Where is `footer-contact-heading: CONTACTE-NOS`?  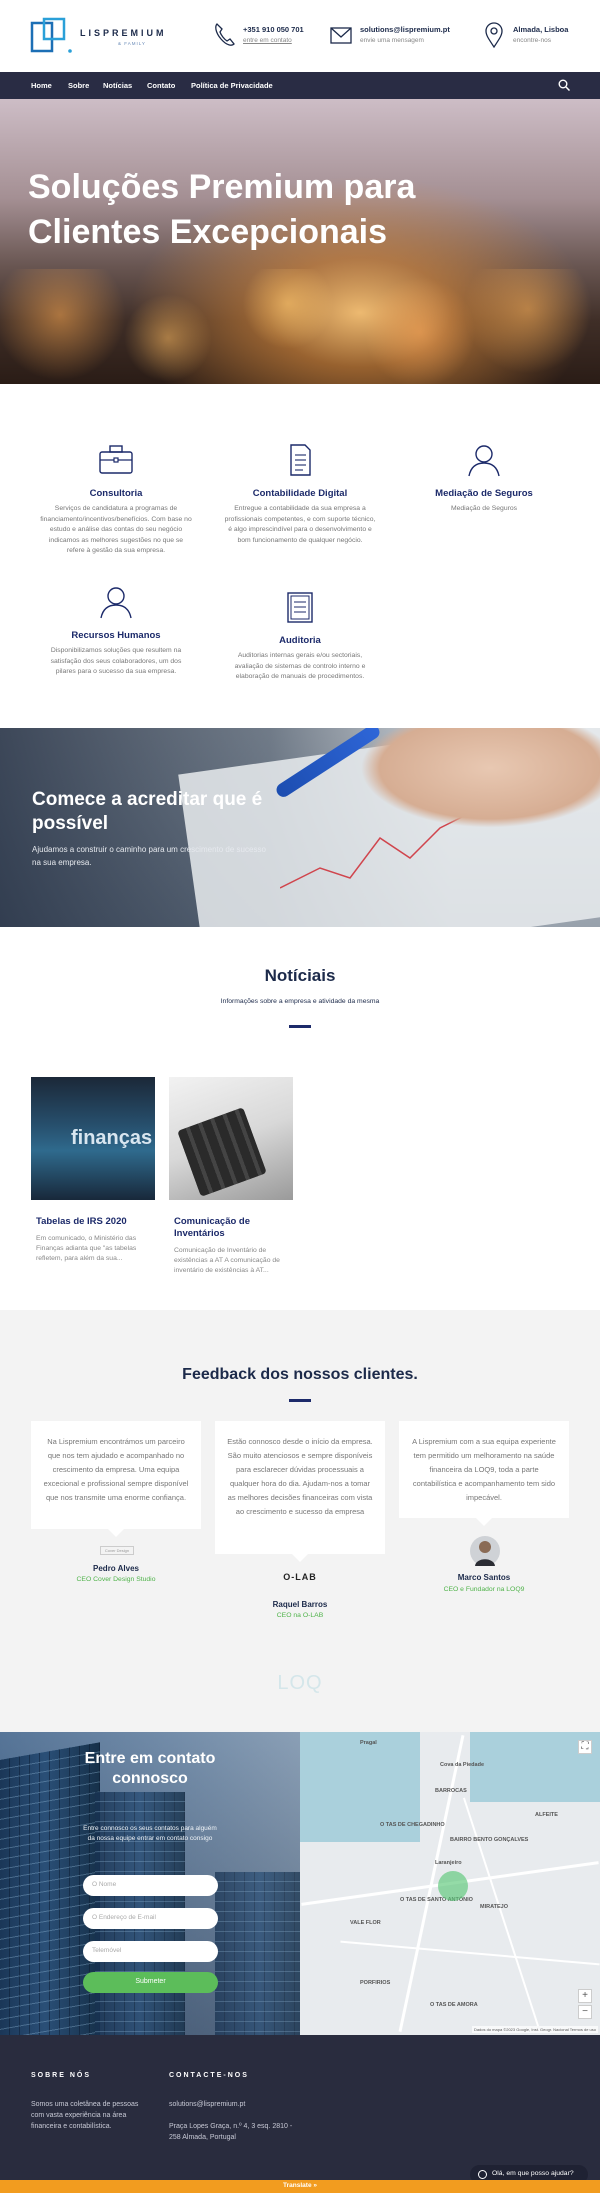 footer-contact-heading: CONTACTE-NOS is located at coordinates (209, 2075).